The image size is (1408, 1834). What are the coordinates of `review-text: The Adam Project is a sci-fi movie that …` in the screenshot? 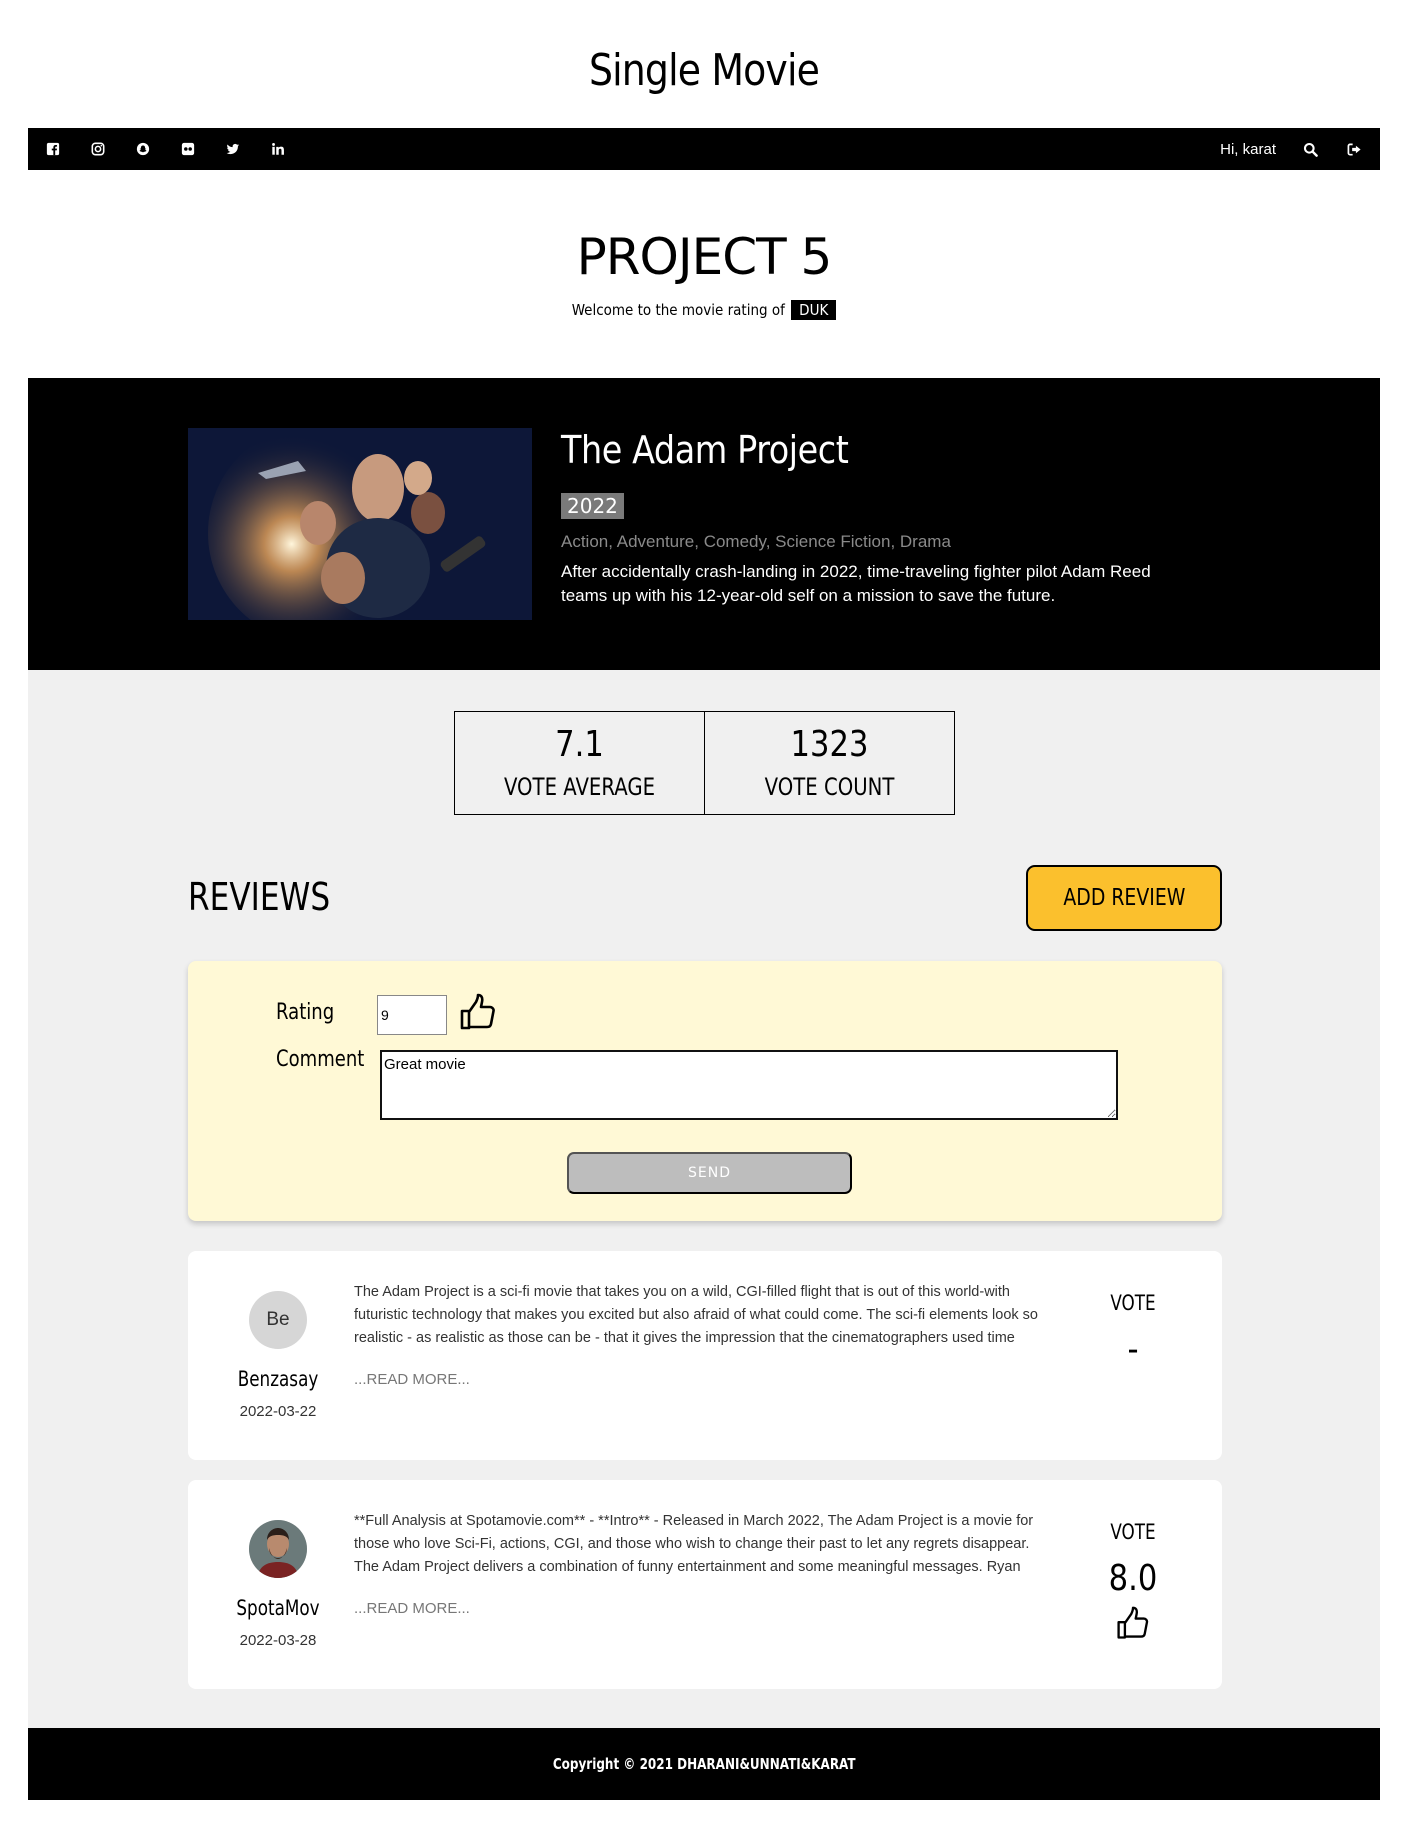 It's located at (696, 1315).